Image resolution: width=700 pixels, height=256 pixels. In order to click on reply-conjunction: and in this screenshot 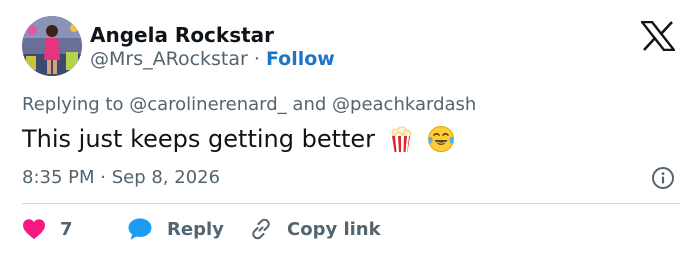, I will do `click(309, 104)`.